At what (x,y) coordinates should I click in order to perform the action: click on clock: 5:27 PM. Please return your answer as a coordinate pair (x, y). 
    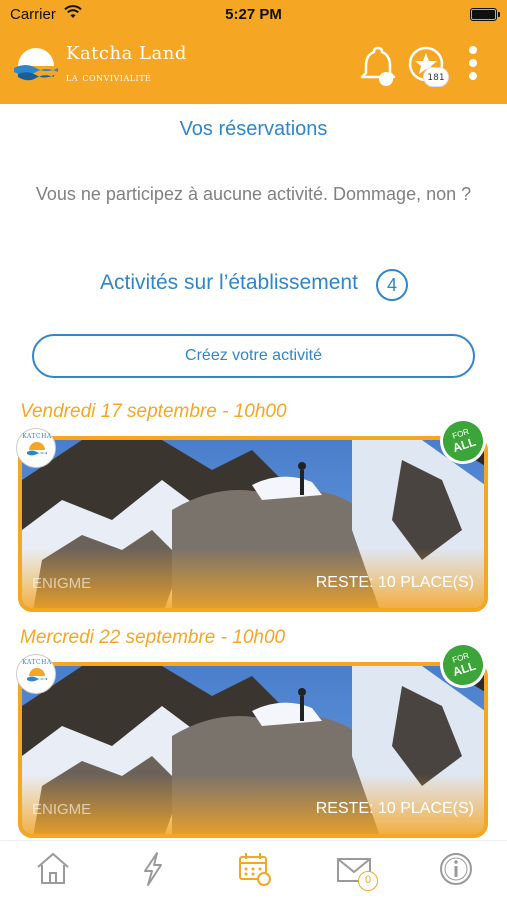
    Looking at the image, I should click on (253, 14).